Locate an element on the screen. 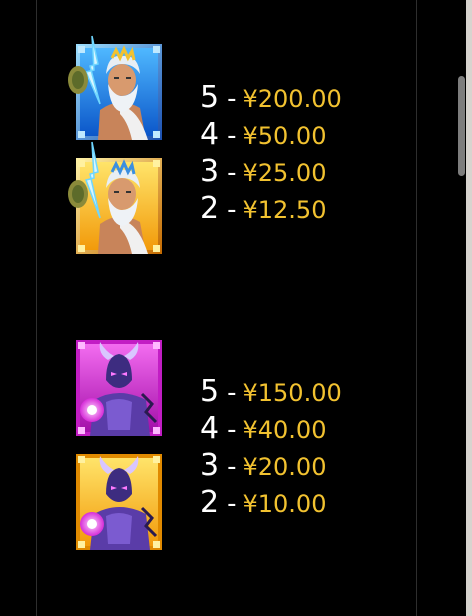  payout-row: 5 - ¥200.00 is located at coordinates (271, 98).